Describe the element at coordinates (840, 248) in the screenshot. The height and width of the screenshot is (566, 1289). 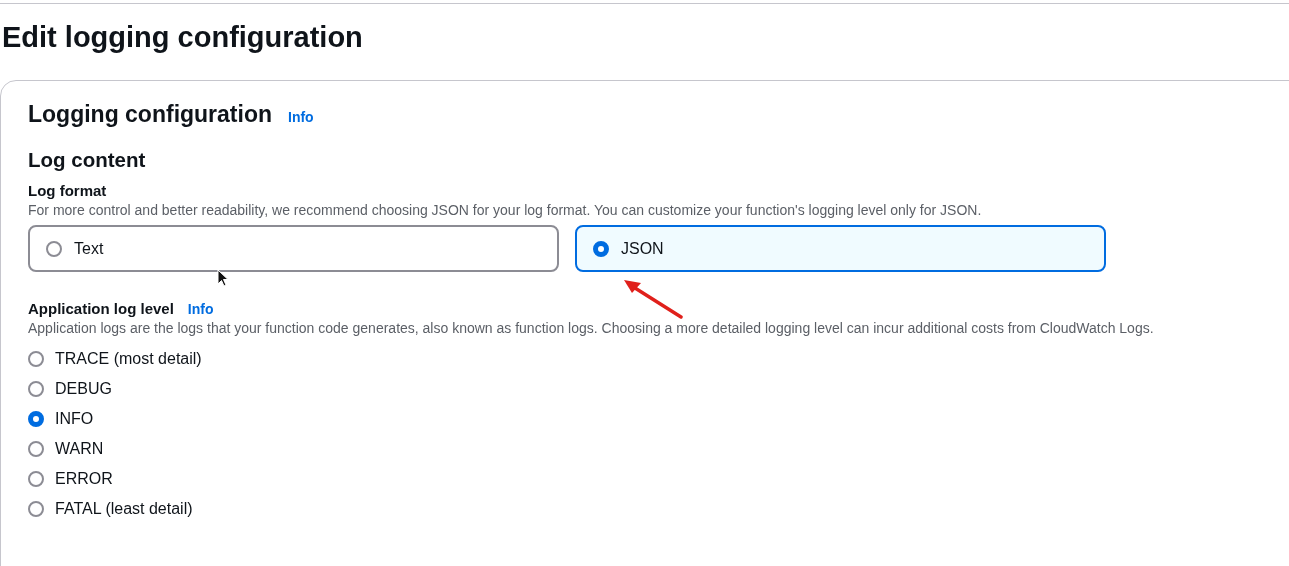
I see `format-option-tile: JSON` at that location.